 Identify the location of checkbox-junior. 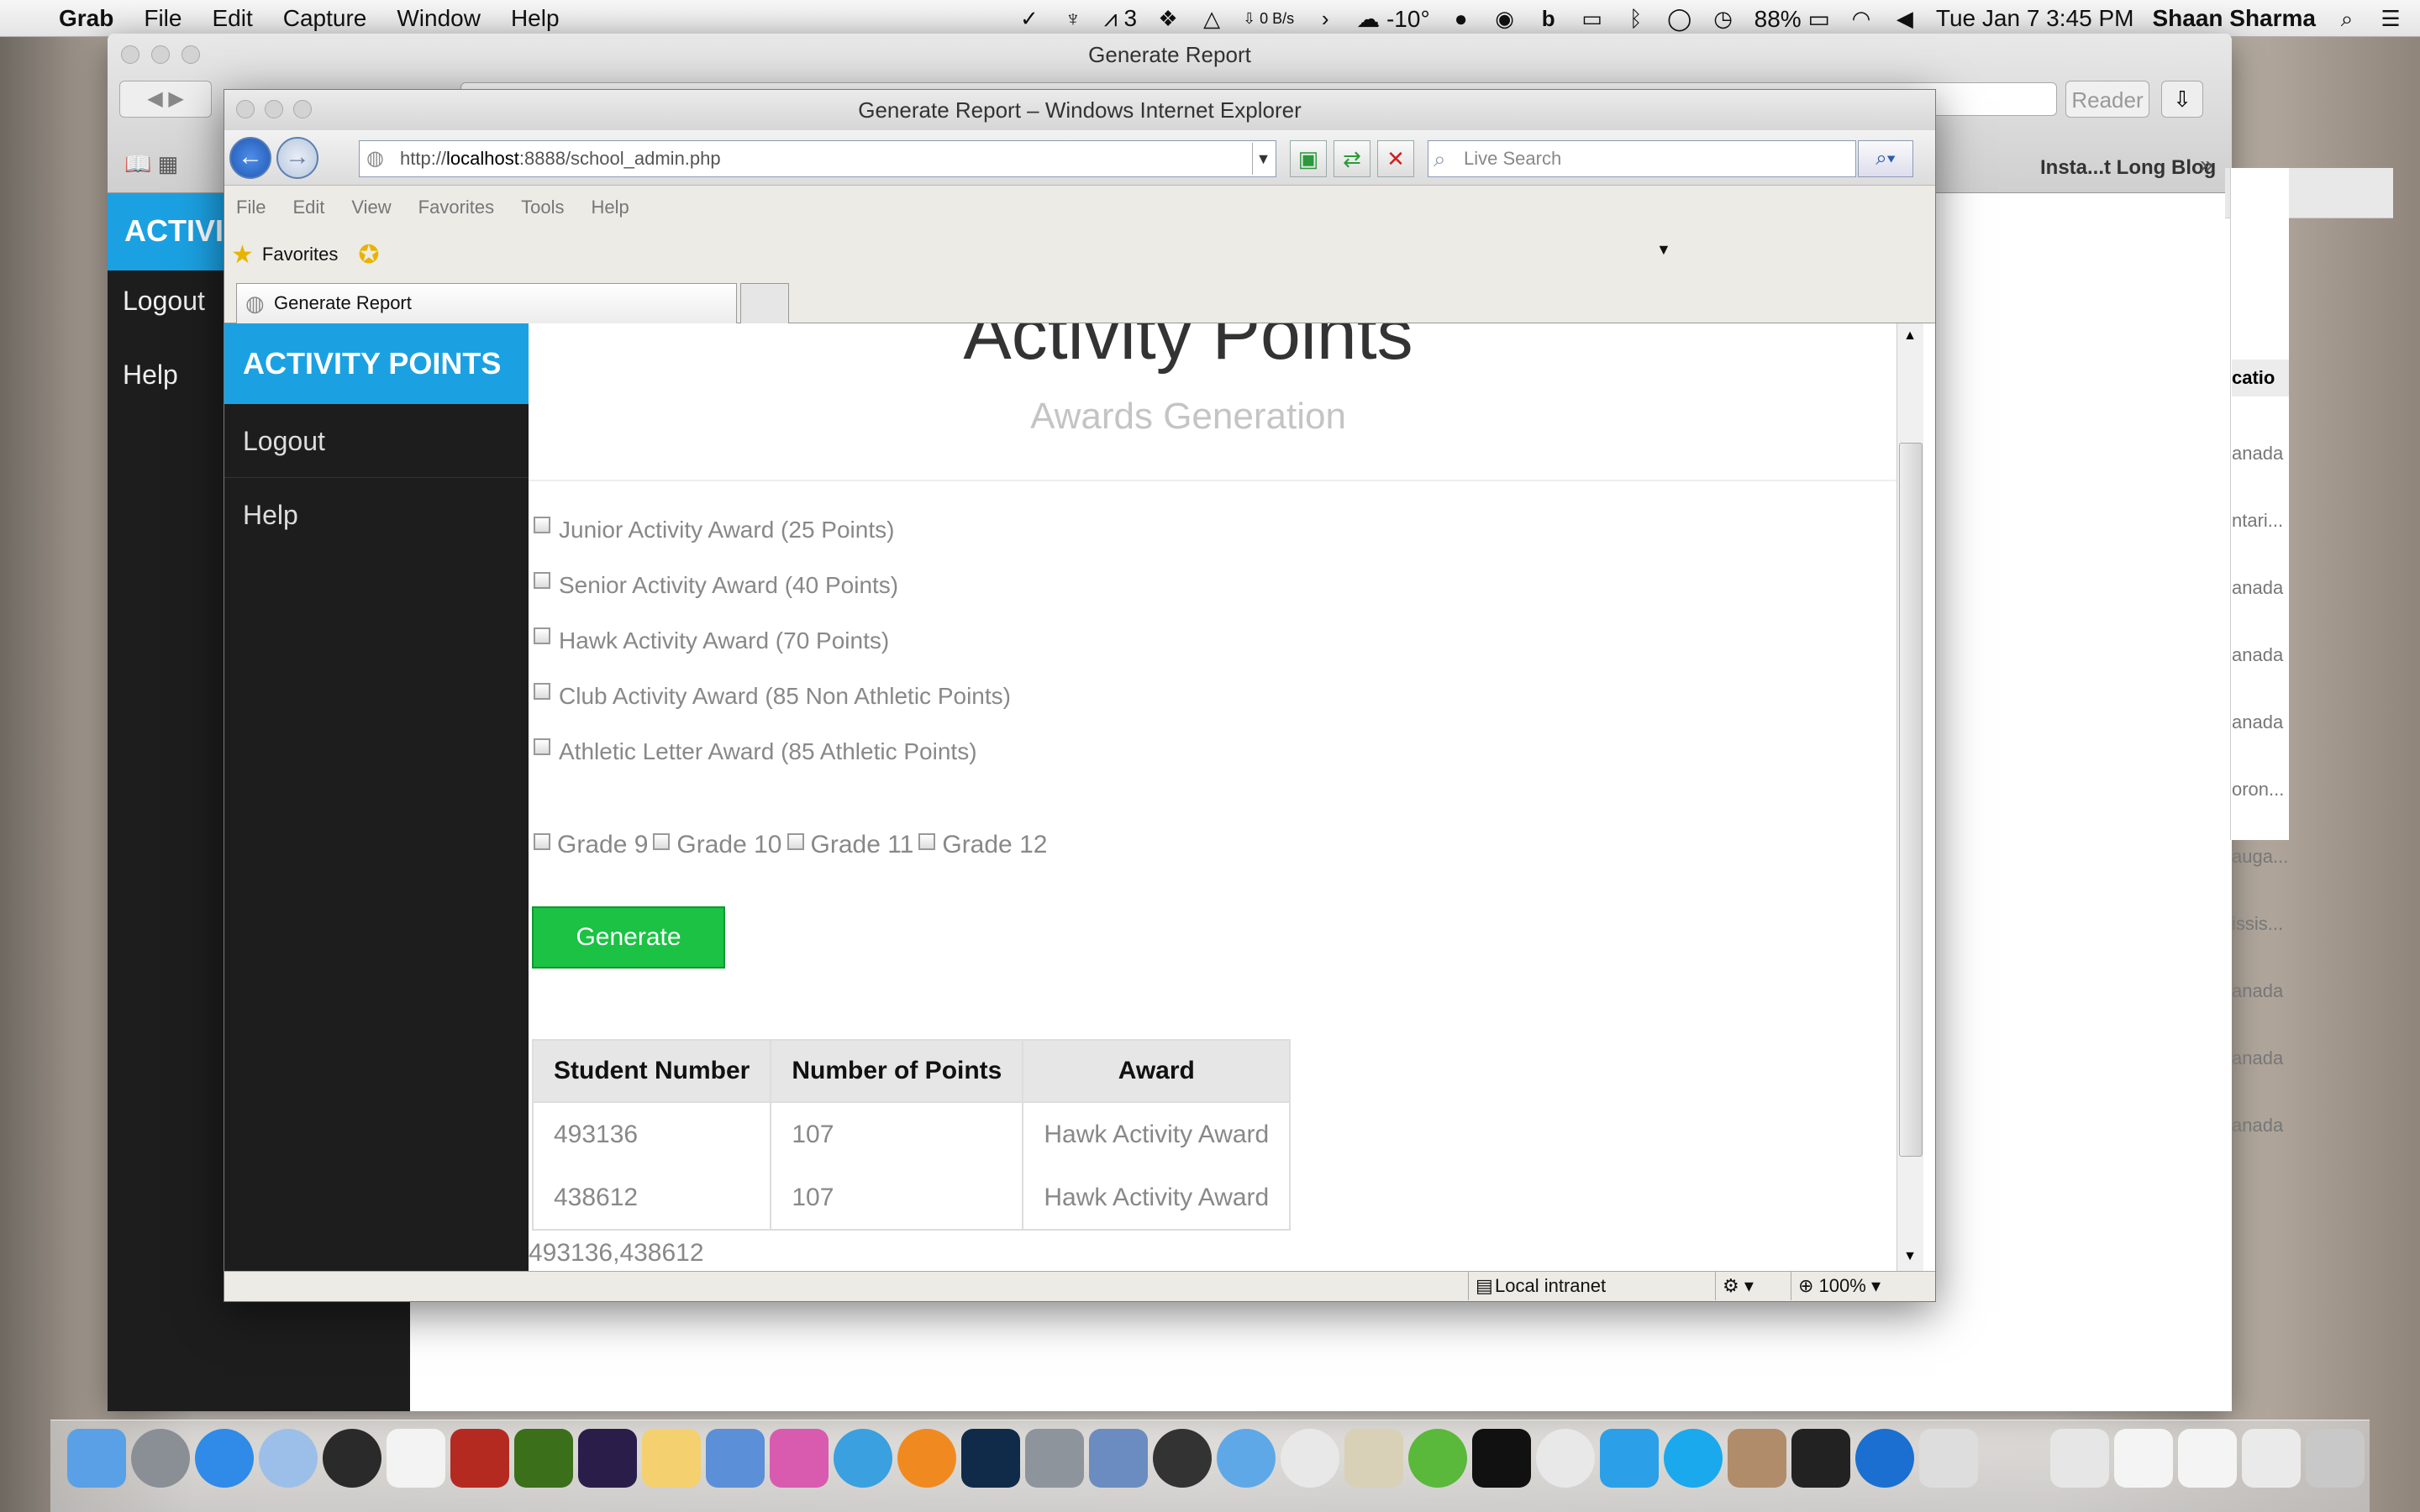
(542, 525).